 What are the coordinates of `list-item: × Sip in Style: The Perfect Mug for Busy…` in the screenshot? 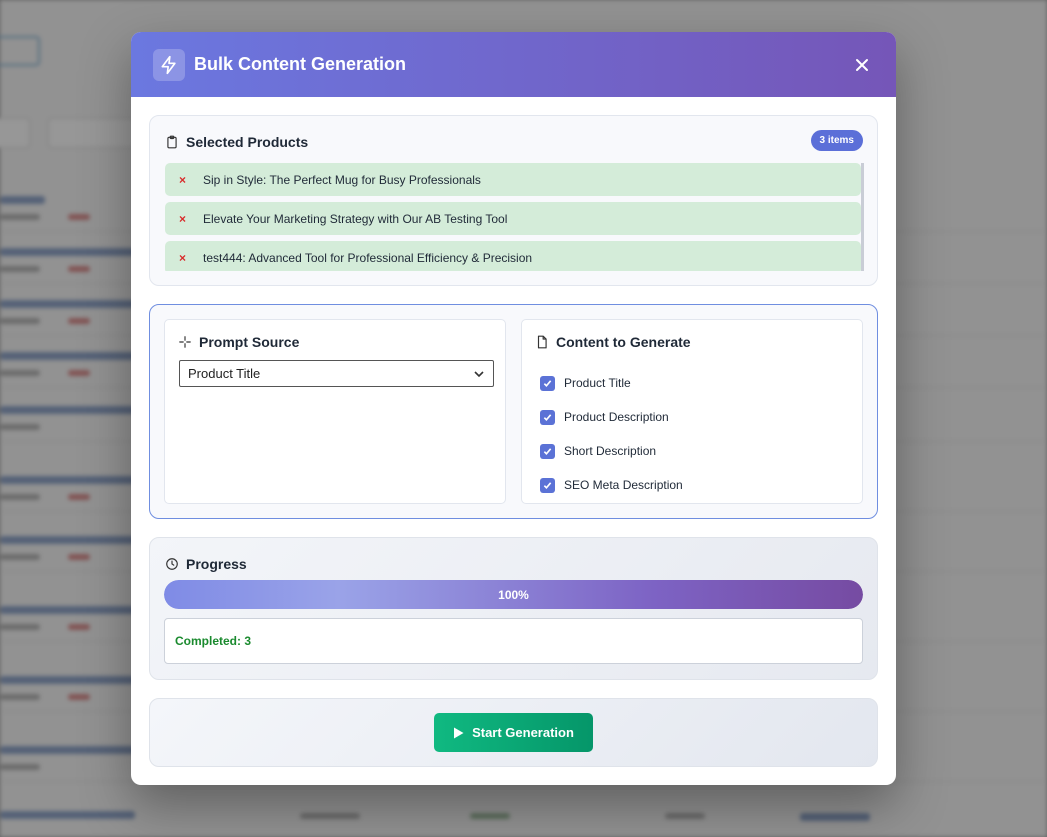 It's located at (513, 179).